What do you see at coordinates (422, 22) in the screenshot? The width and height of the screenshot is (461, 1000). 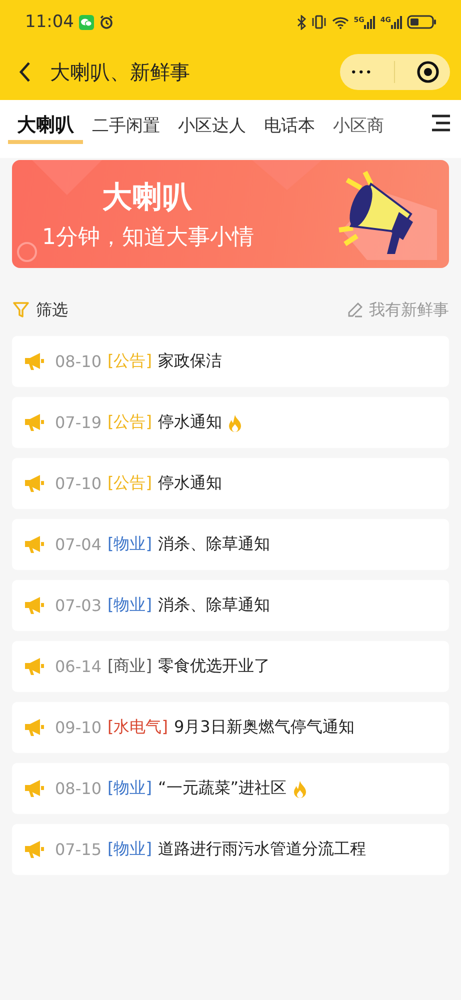 I see `battery-icon` at bounding box center [422, 22].